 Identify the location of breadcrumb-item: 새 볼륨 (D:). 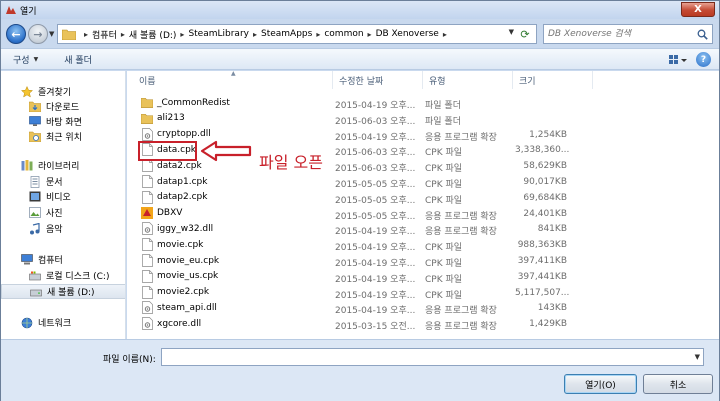
(153, 34).